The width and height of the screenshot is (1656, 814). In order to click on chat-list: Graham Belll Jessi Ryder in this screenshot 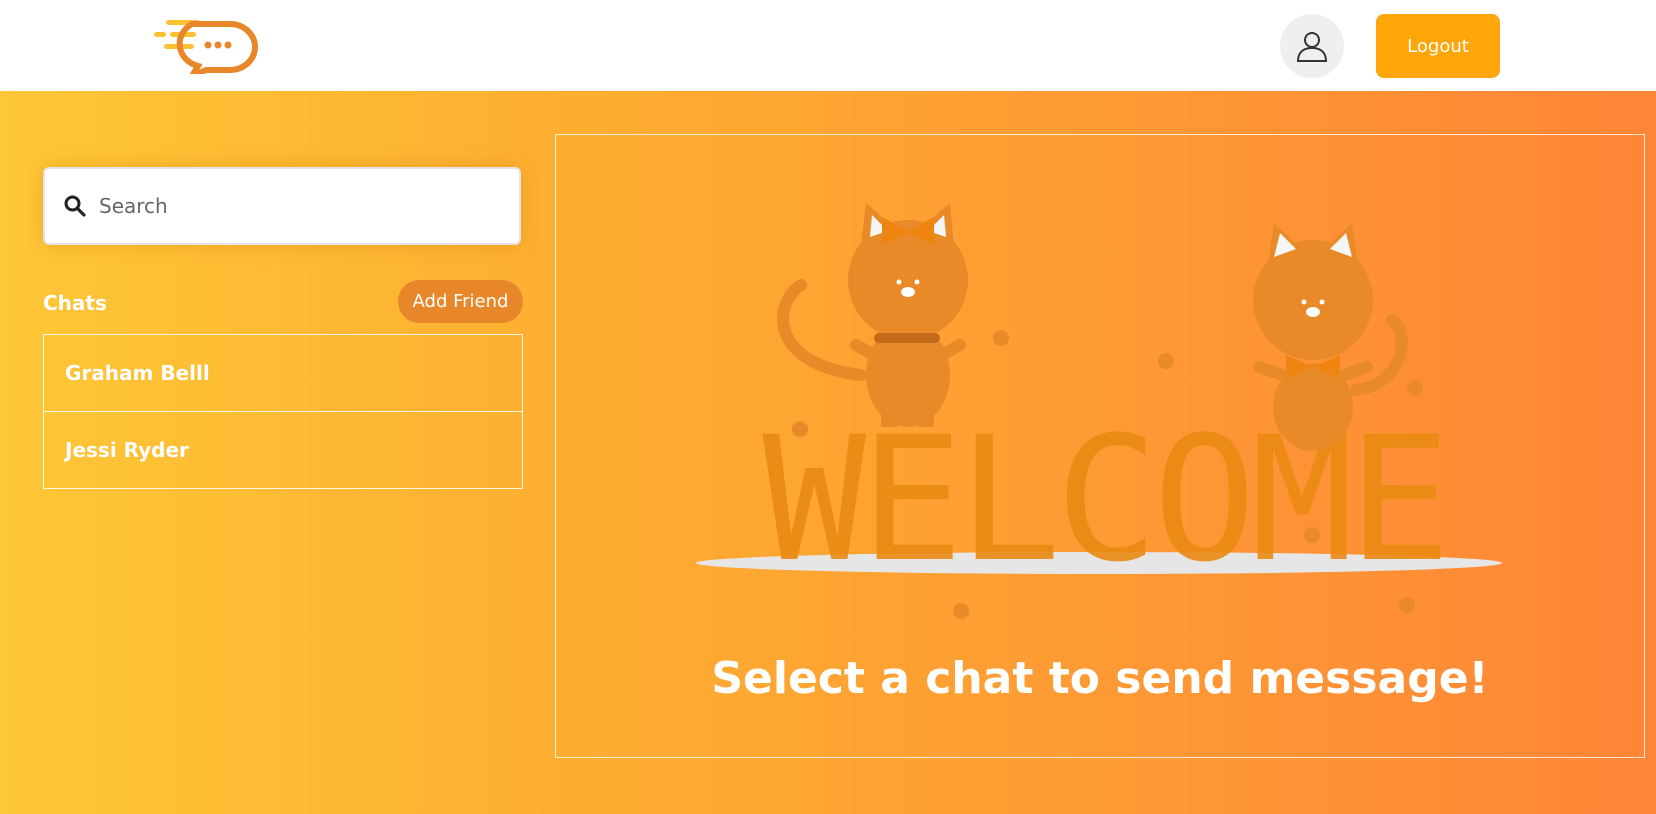, I will do `click(283, 411)`.